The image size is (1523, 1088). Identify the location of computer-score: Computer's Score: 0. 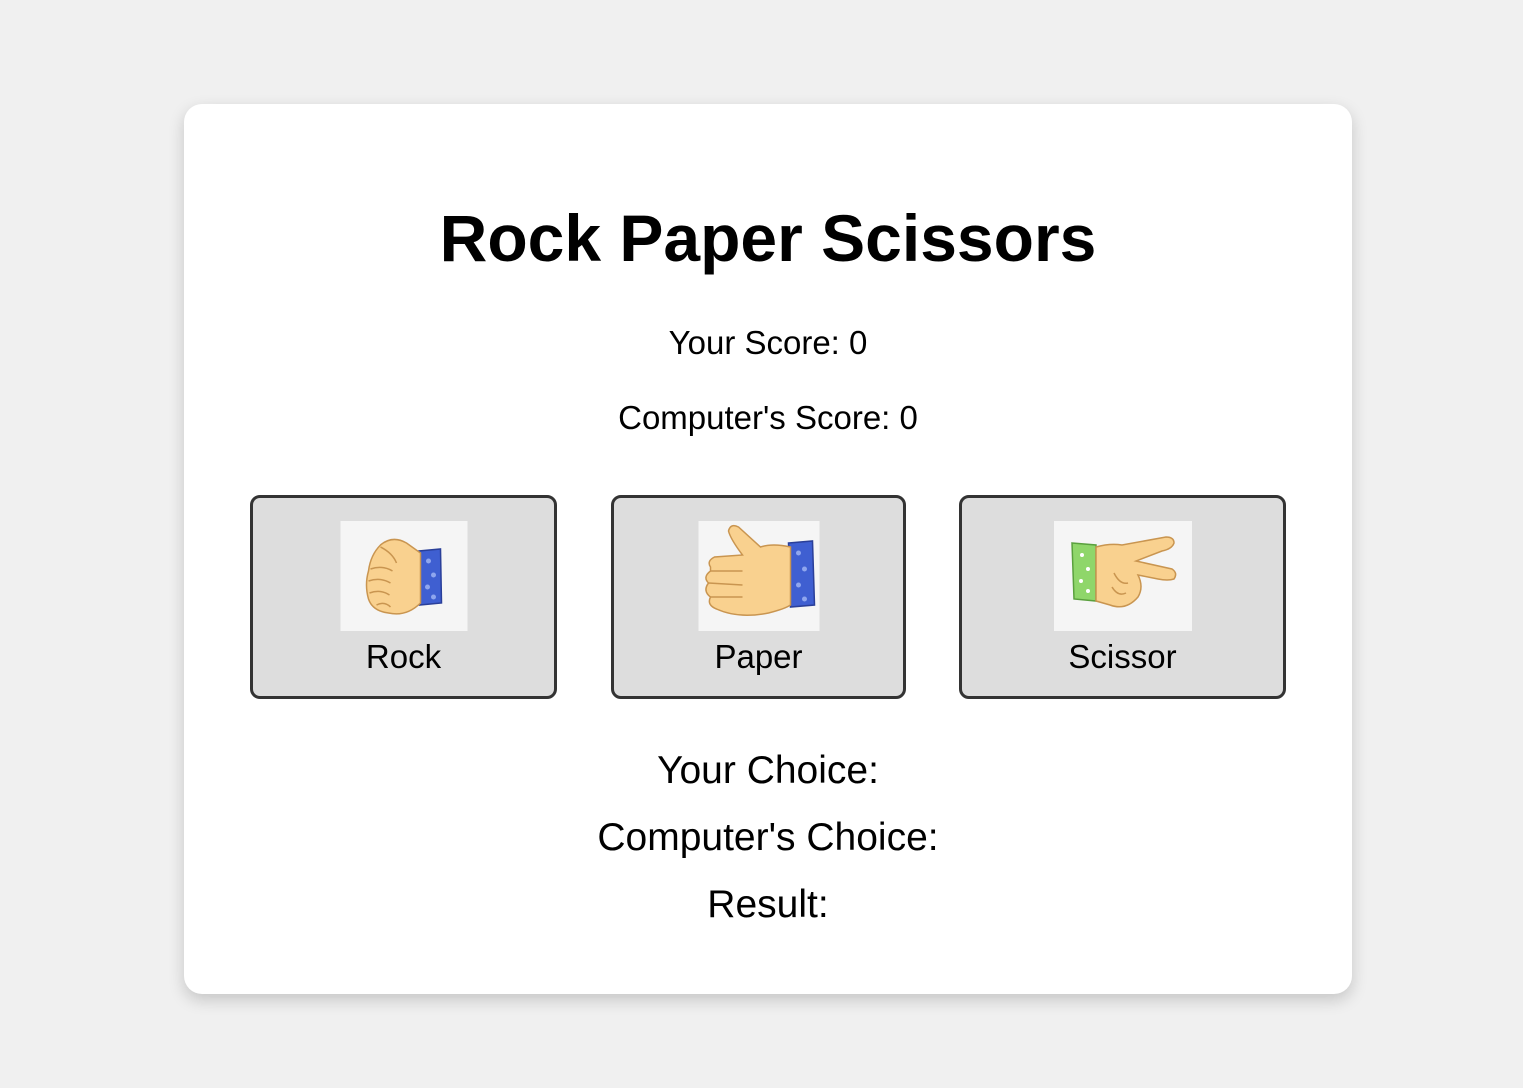
(768, 417).